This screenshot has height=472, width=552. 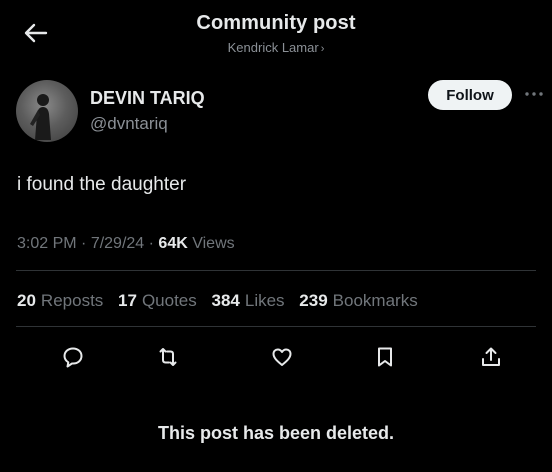 I want to click on page-title: Community post, so click(x=276, y=23).